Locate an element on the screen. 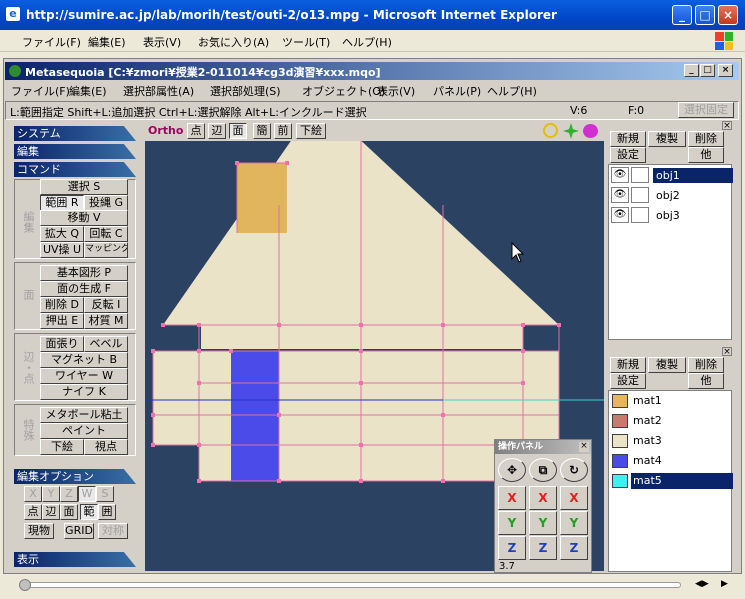  view-underlay-button: 下絵 is located at coordinates (311, 131).